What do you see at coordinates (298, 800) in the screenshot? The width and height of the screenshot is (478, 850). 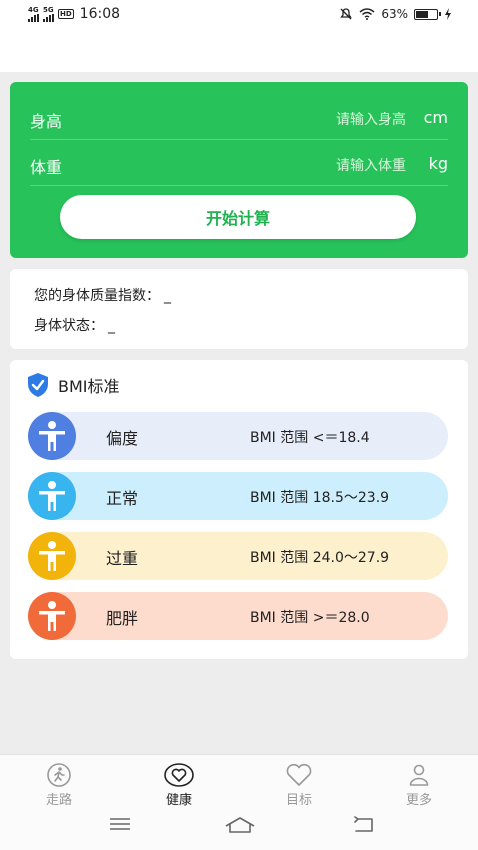 I see `nav-label: 目标` at bounding box center [298, 800].